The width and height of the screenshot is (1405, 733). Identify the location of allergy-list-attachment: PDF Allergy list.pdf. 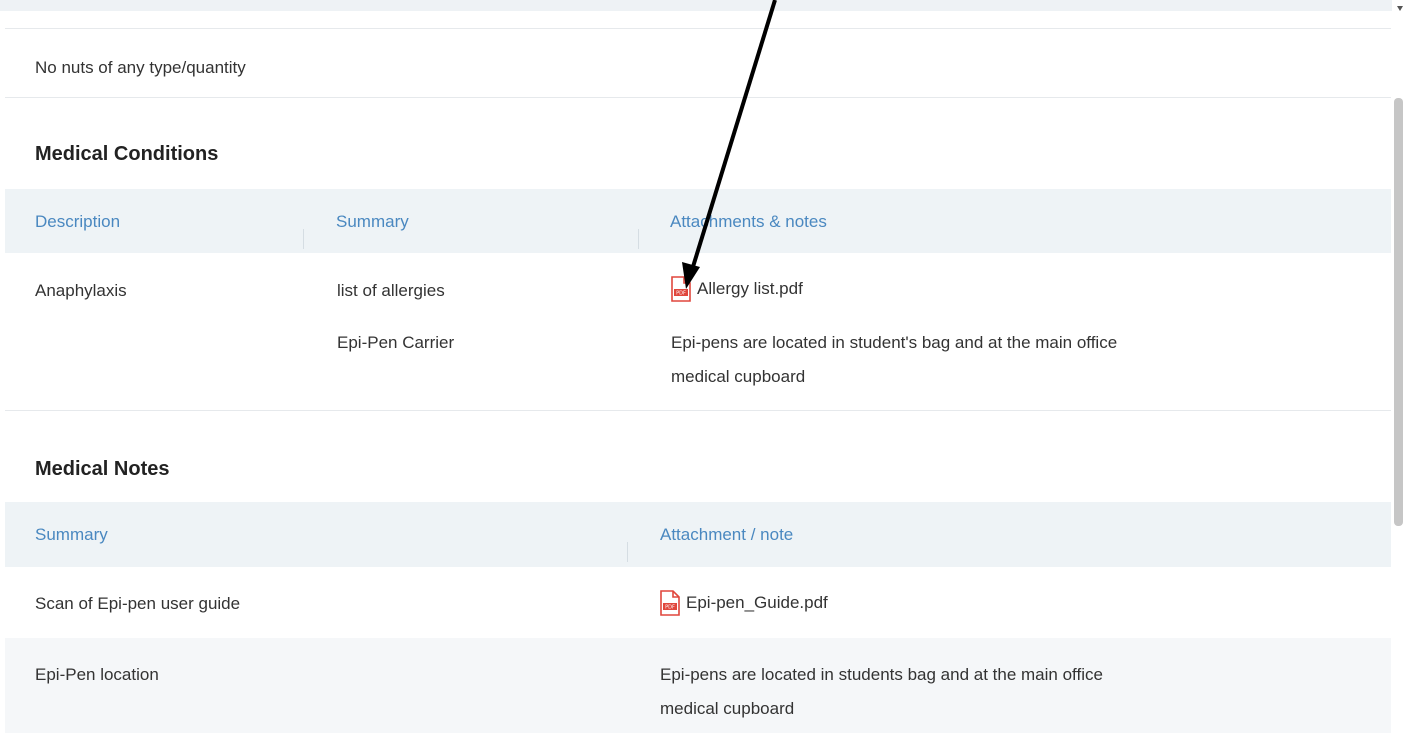
(737, 289).